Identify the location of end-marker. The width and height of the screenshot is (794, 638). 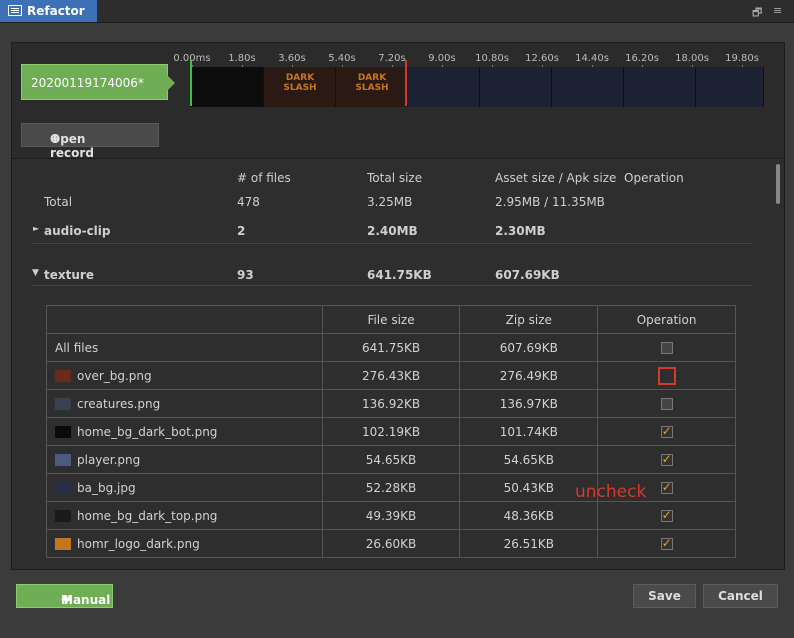
(406, 83).